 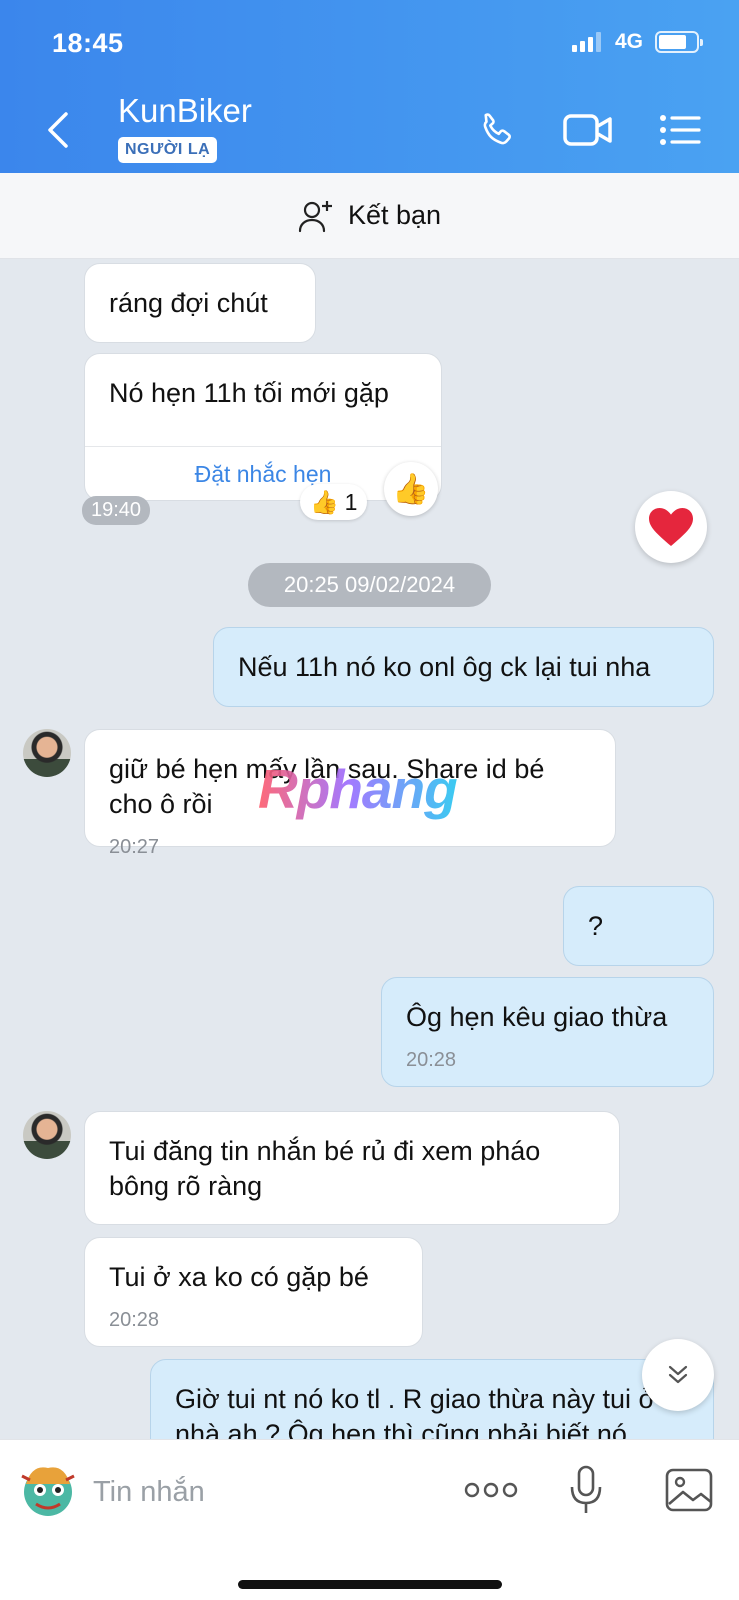 I want to click on heart-reaction-button, so click(x=671, y=527).